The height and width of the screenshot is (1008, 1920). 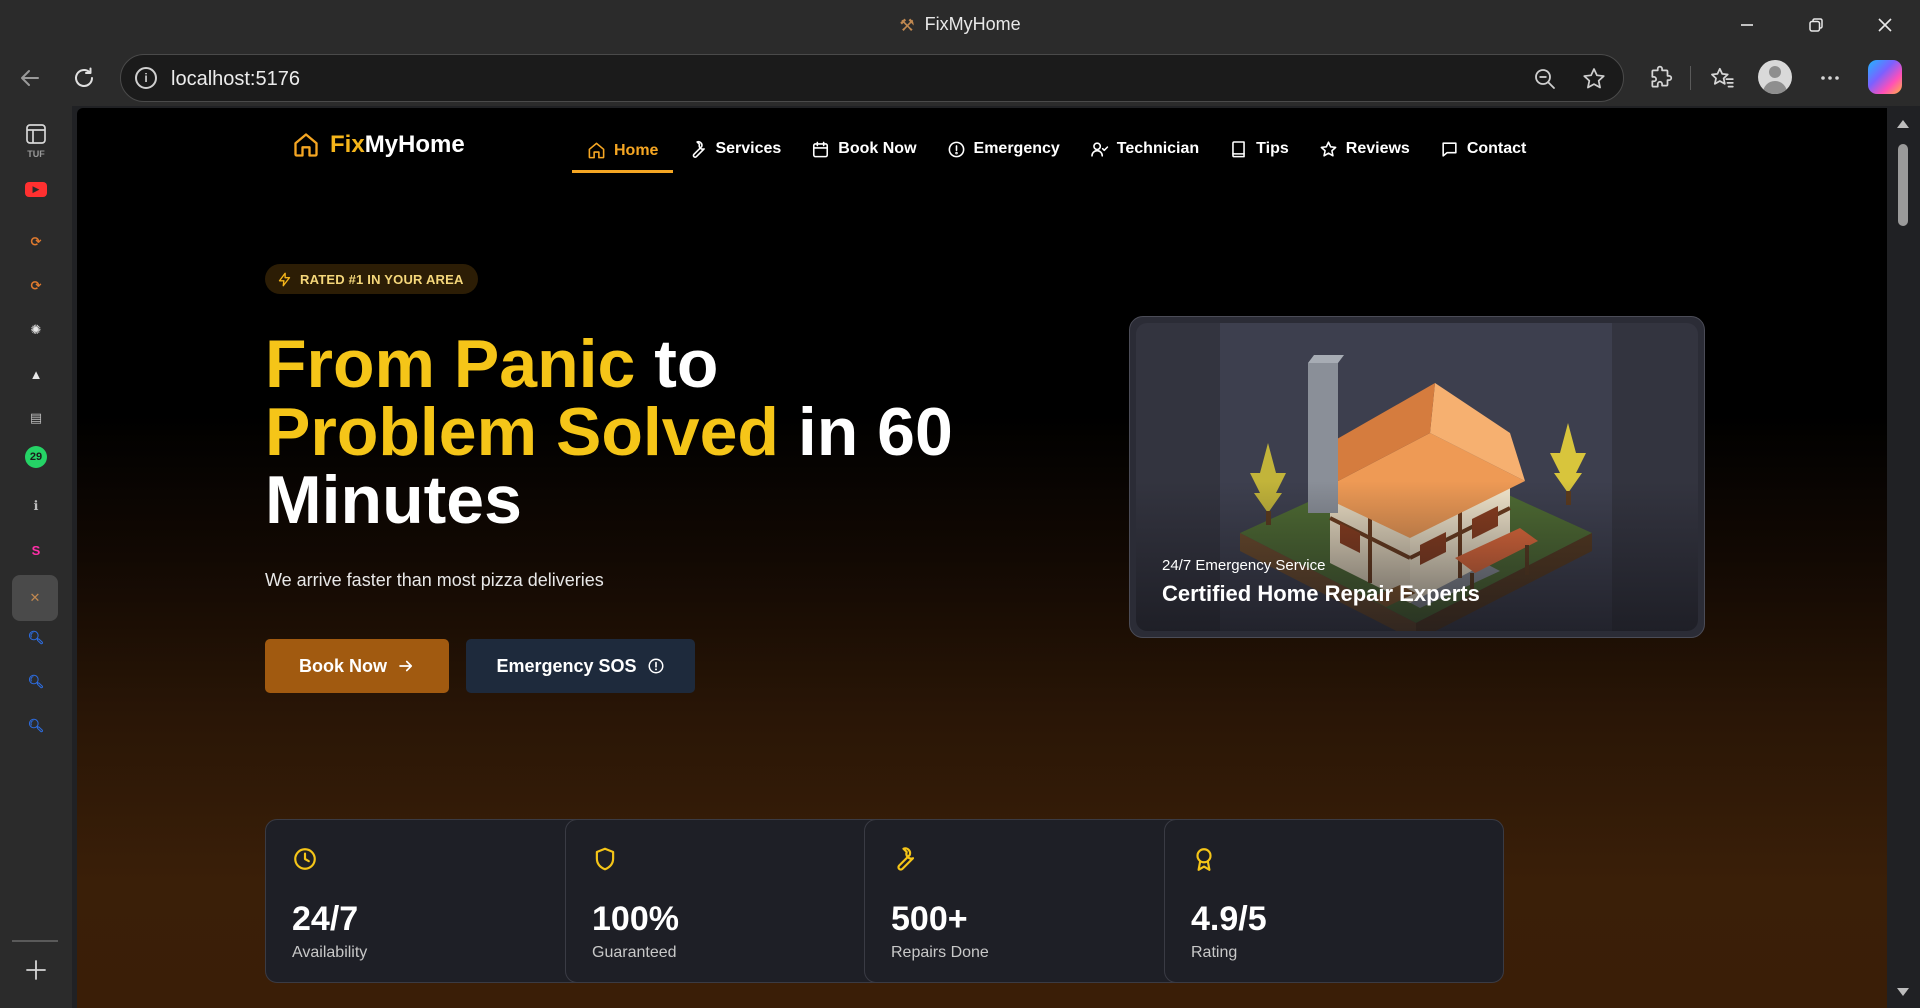 What do you see at coordinates (1417, 556) in the screenshot?
I see `hero-card-gradient` at bounding box center [1417, 556].